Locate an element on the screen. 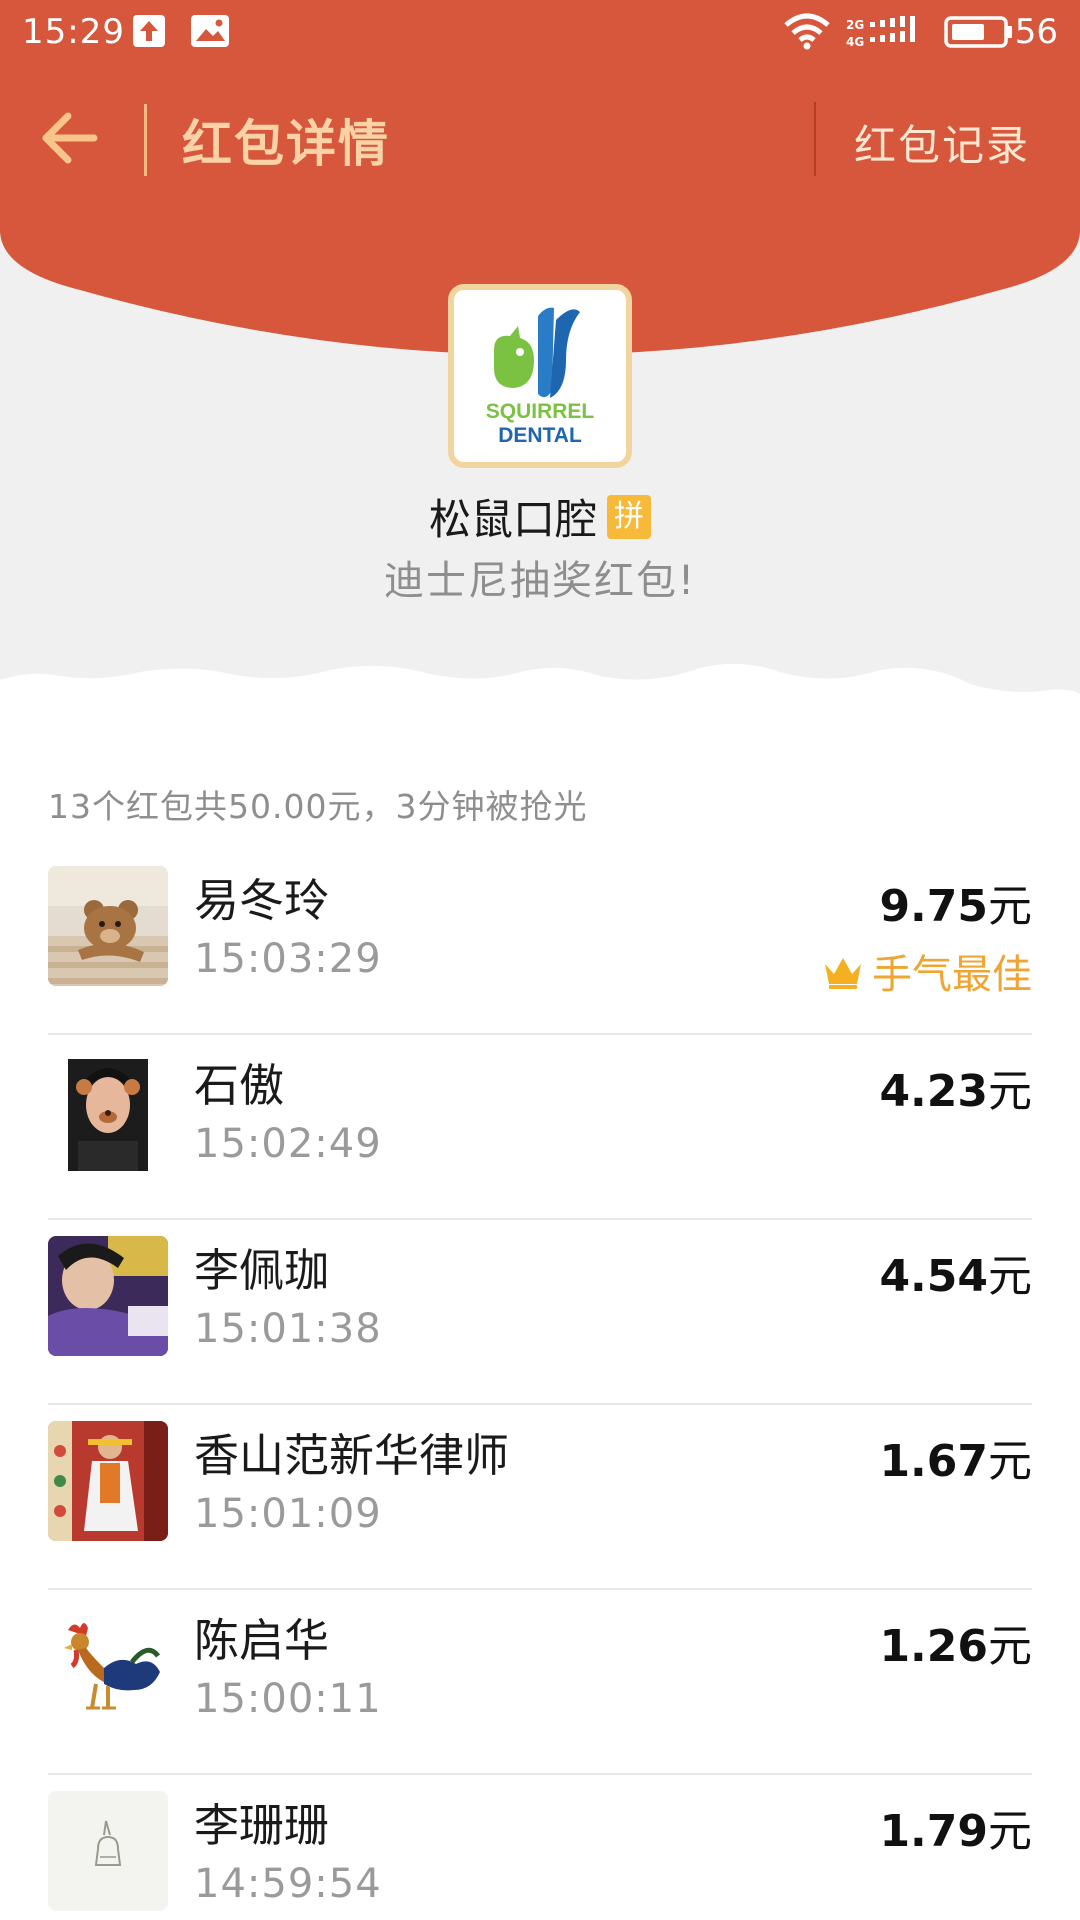 Image resolution: width=1080 pixels, height=1920 pixels. back-button is located at coordinates (73, 138).